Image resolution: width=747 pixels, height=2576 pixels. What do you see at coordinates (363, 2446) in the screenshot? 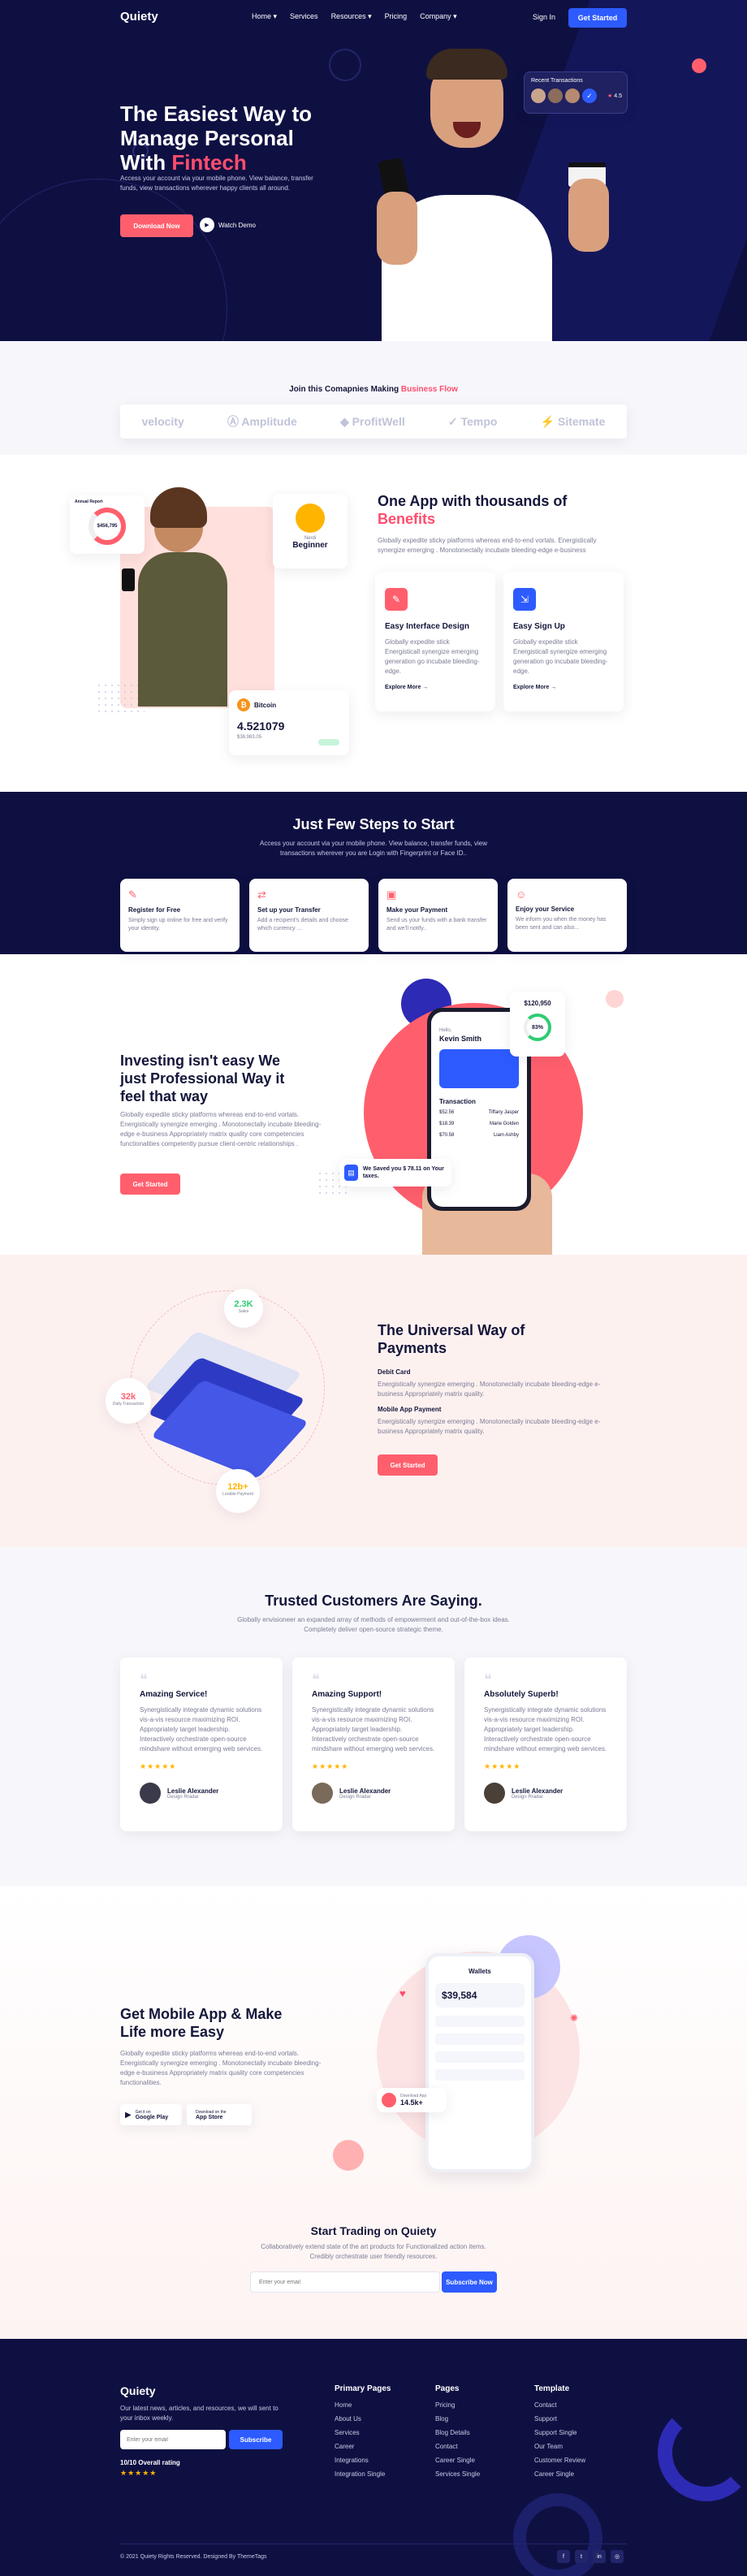
I see `footer-link: Career` at bounding box center [363, 2446].